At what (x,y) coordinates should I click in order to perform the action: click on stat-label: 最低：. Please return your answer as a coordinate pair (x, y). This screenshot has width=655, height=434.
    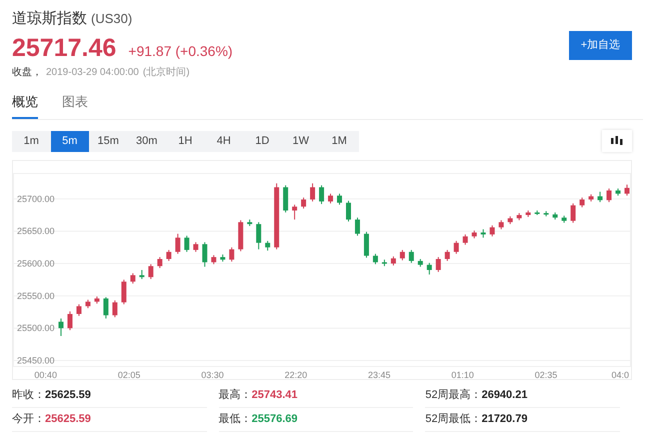
    Looking at the image, I should click on (235, 420).